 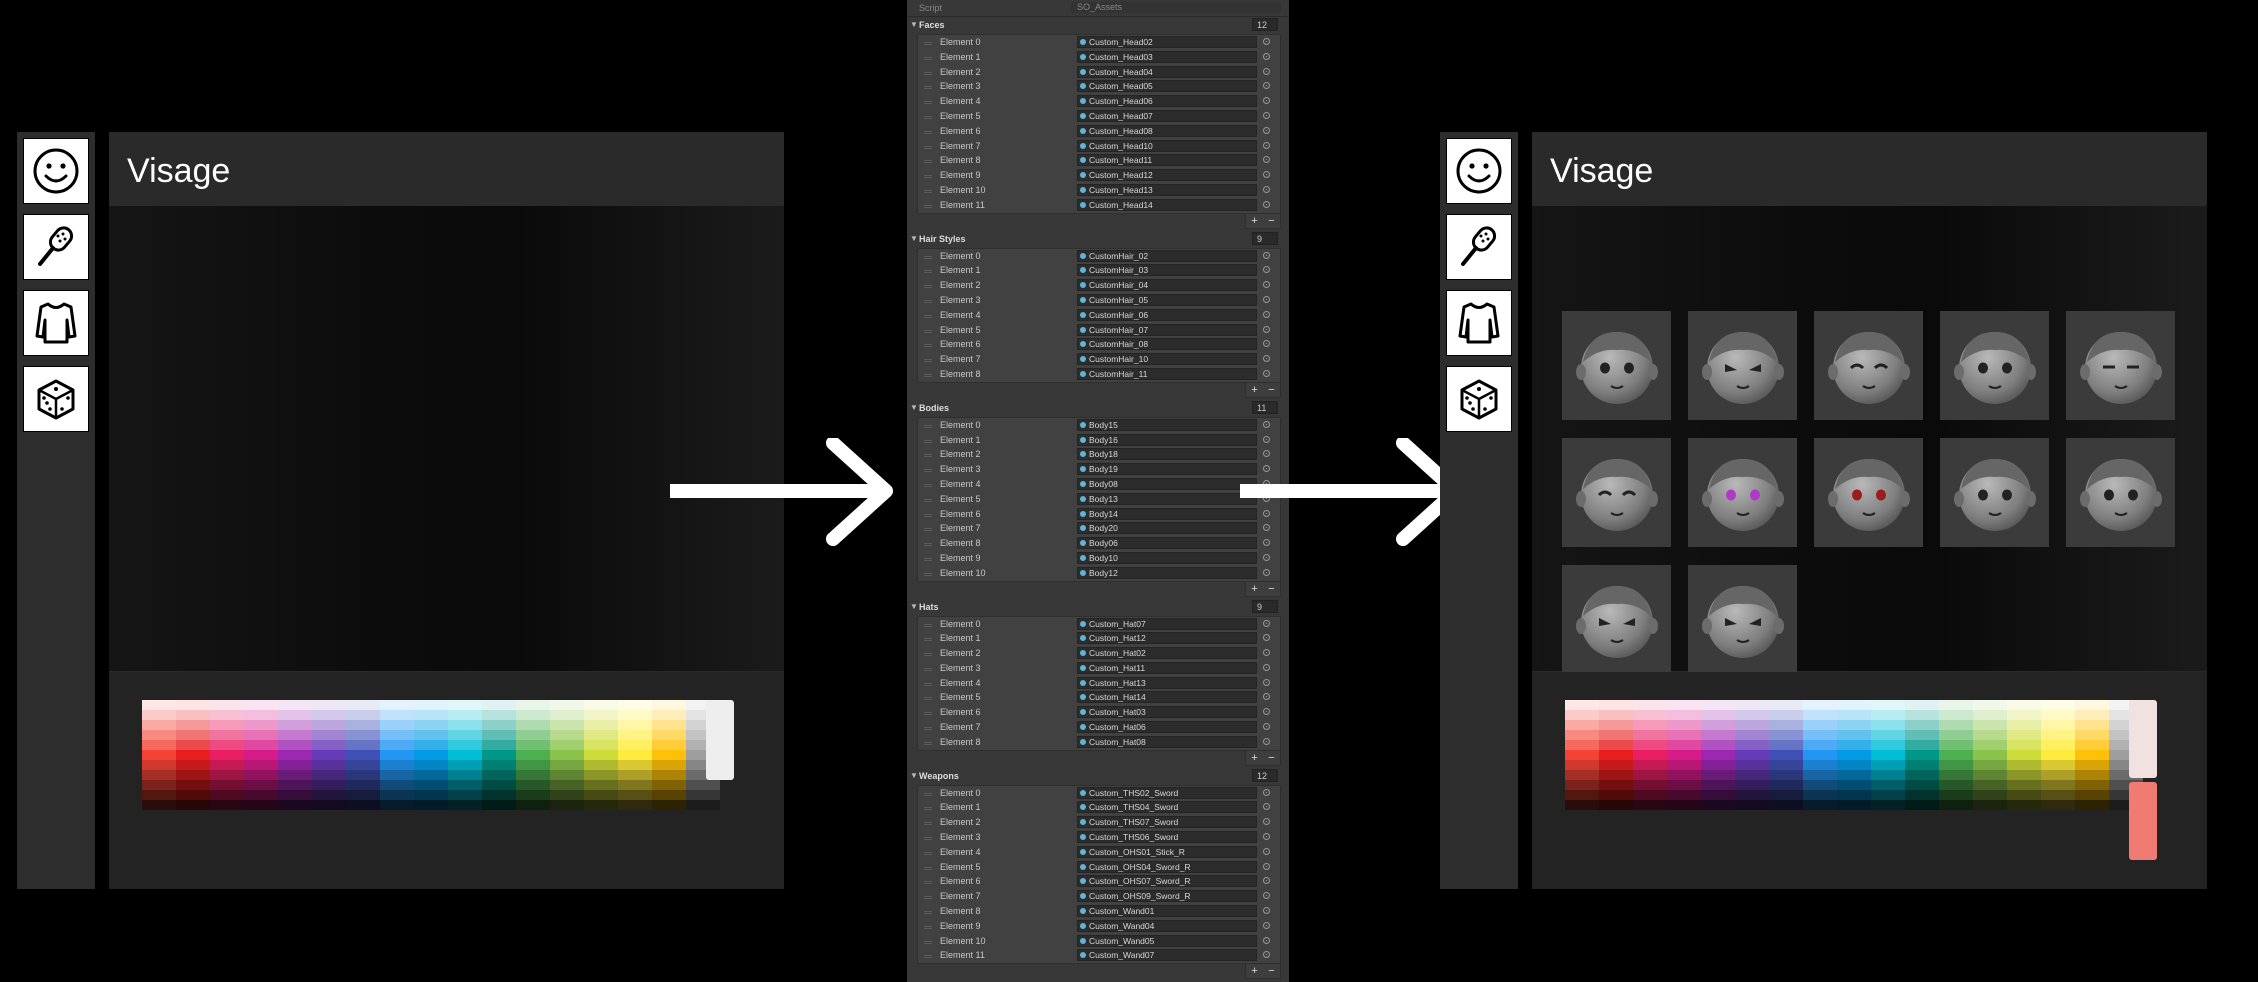 I want to click on add-element-button: +, so click(x=1254, y=221).